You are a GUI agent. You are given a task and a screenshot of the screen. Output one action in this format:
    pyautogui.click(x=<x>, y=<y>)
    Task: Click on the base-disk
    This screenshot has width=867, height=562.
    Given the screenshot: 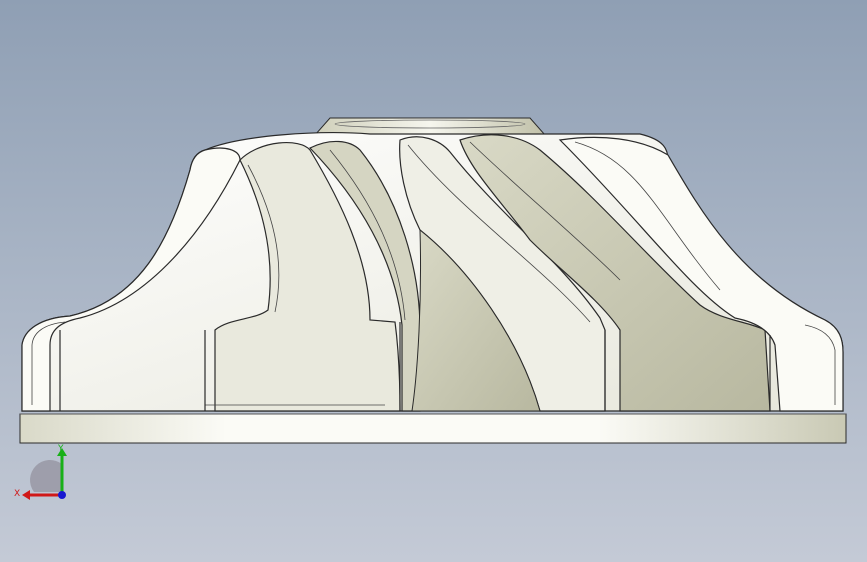 What is the action you would take?
    pyautogui.click(x=433, y=428)
    